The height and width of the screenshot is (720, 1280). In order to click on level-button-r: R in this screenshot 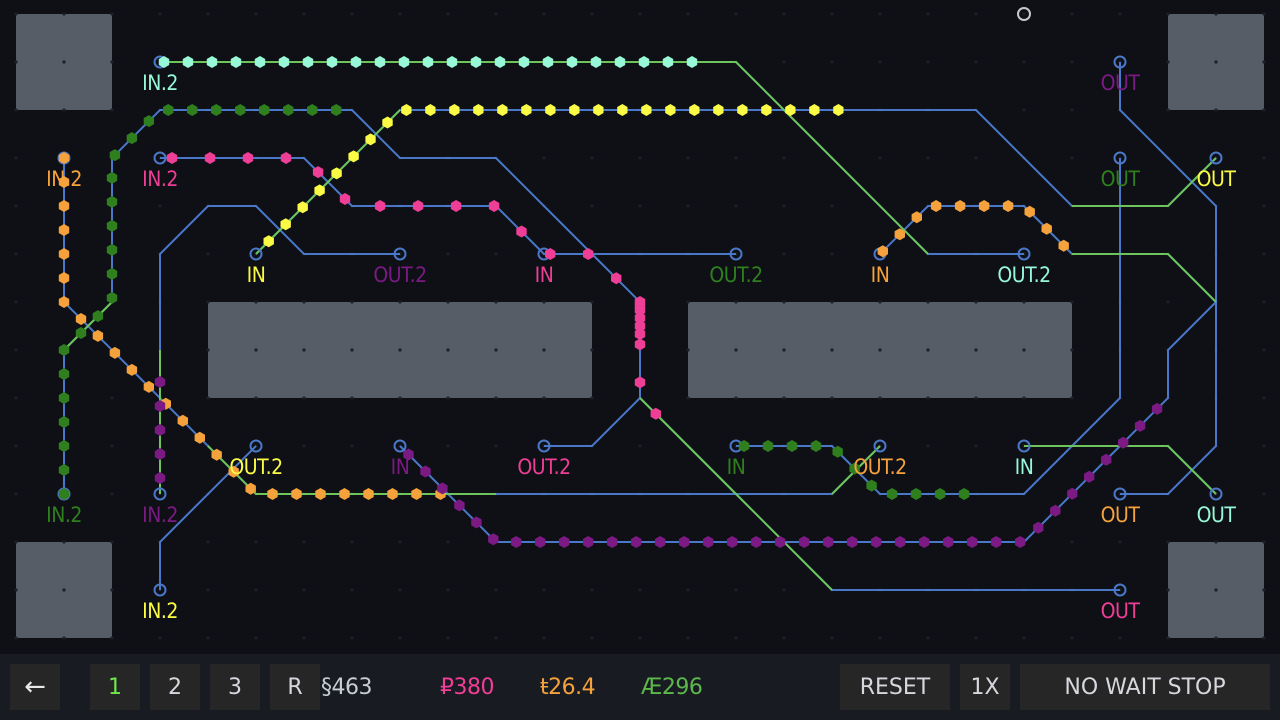, I will do `click(295, 687)`.